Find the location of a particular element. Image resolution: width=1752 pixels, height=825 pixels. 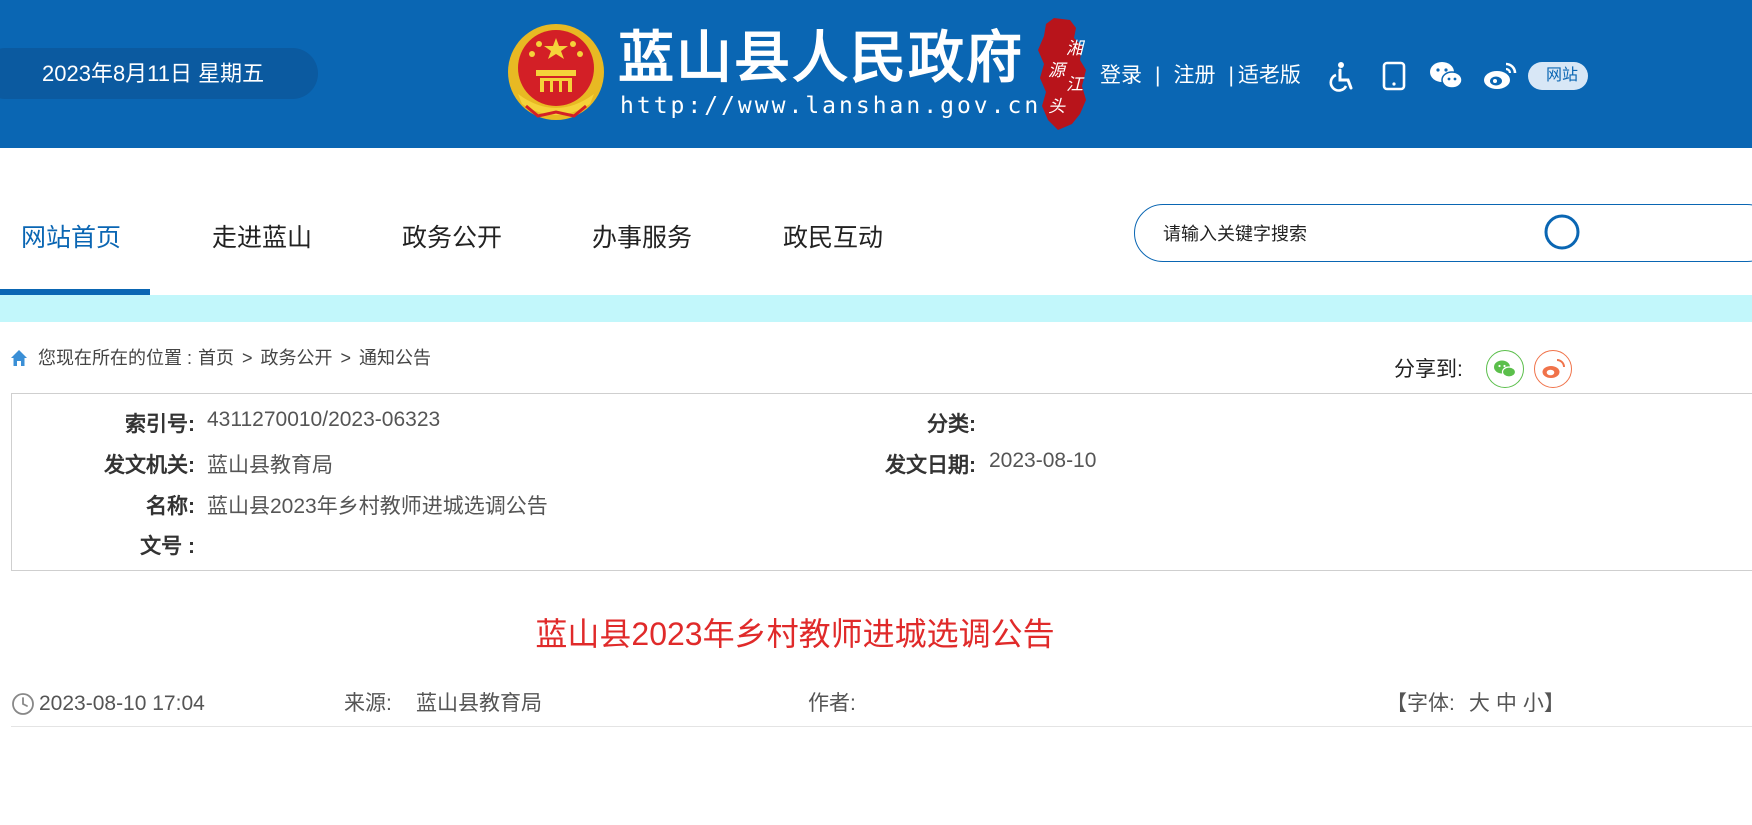

nav-item-about-lanshan: 走进蓝山 is located at coordinates (262, 238).